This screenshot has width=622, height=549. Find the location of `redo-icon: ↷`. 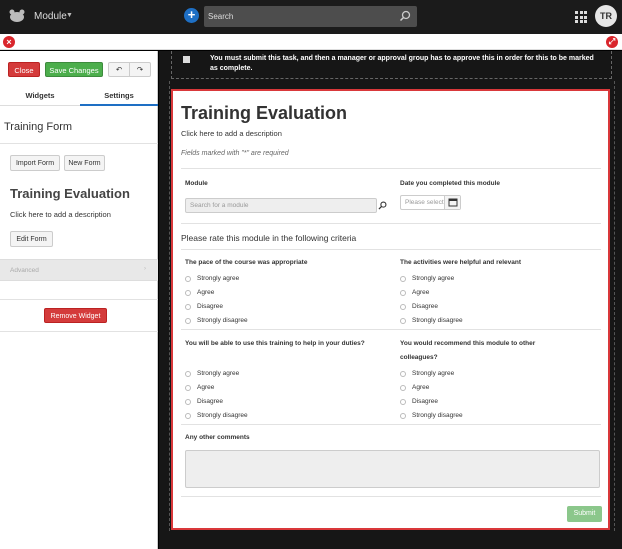

redo-icon: ↷ is located at coordinates (140, 69).